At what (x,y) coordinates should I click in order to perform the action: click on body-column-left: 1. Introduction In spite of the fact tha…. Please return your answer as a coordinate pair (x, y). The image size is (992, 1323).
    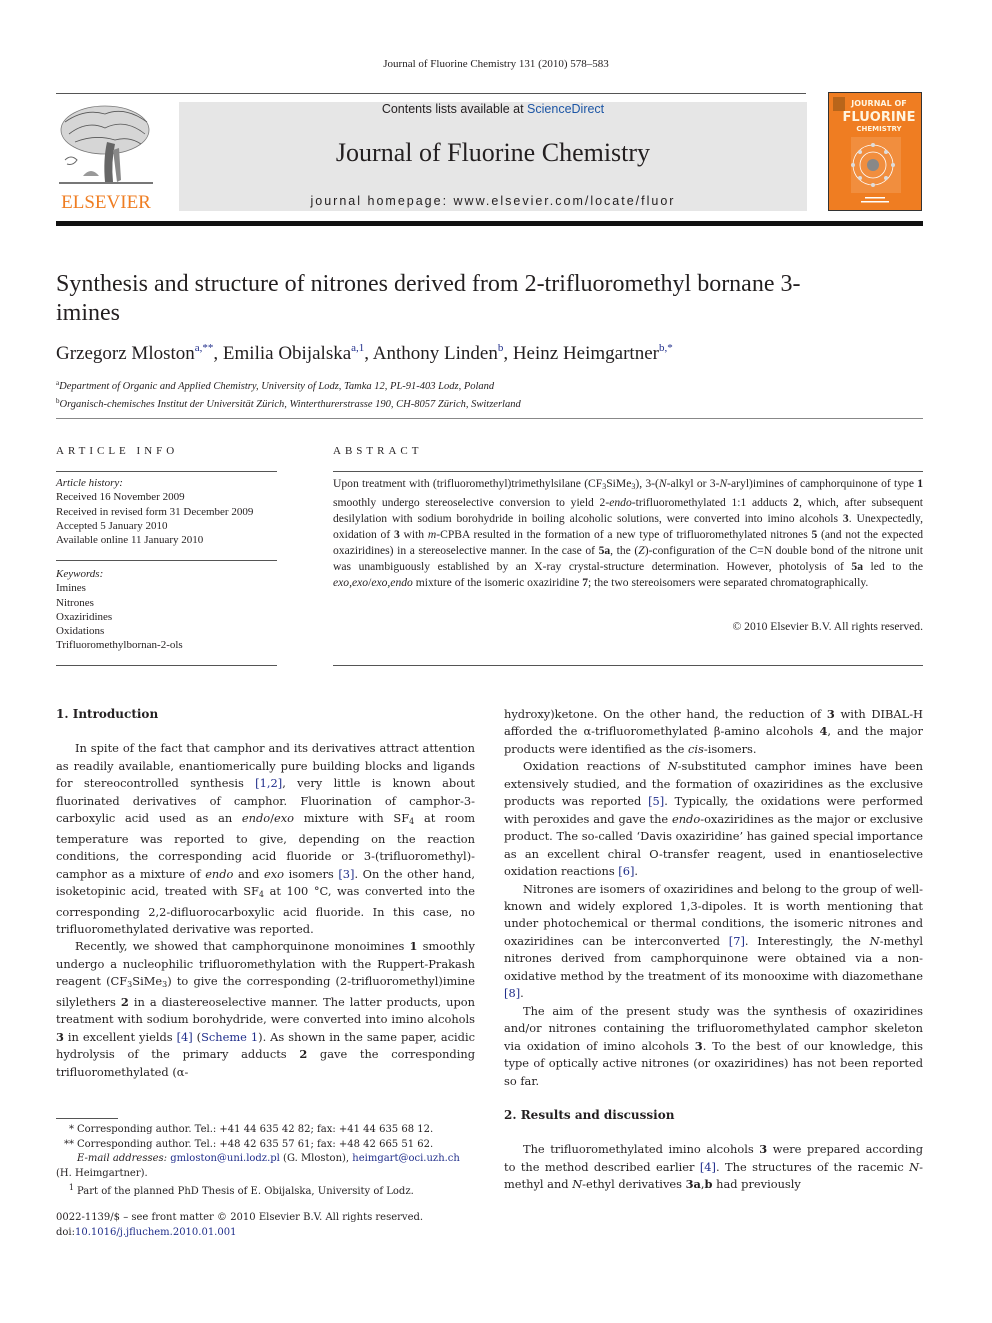
    Looking at the image, I should click on (265, 893).